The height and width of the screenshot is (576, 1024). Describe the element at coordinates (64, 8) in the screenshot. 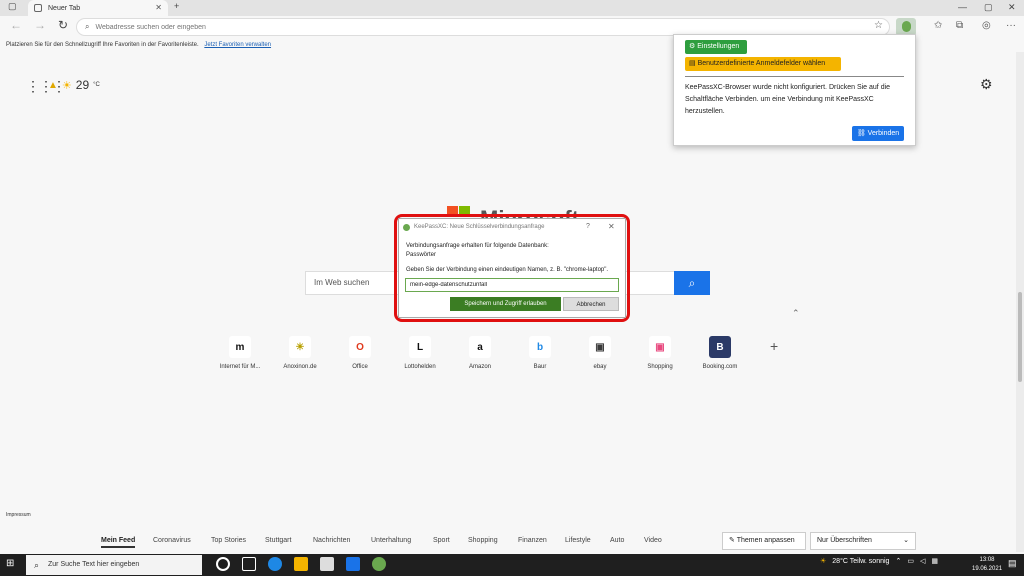

I see `tab-title: Neuer Tab` at that location.